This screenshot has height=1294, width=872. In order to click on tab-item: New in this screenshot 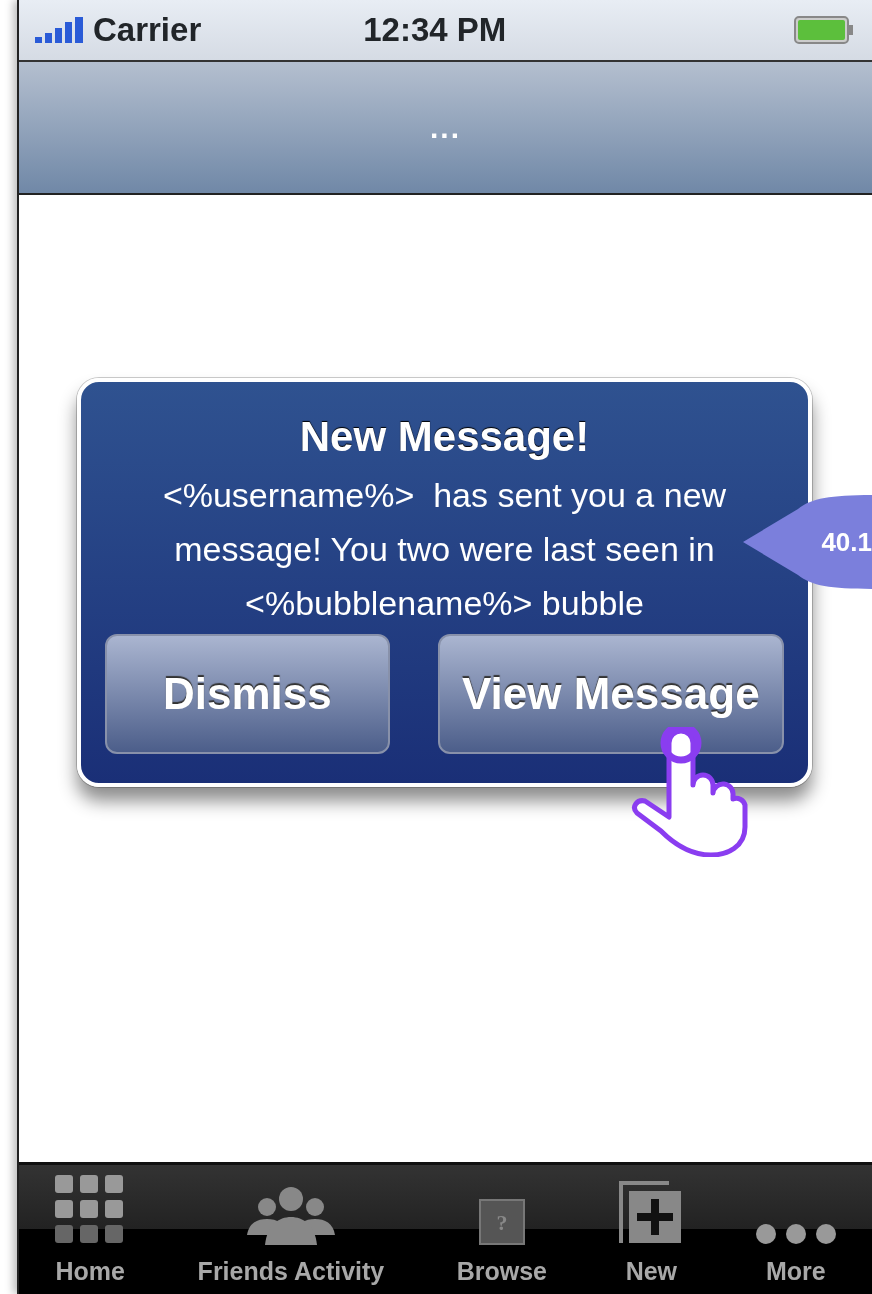, I will do `click(651, 1229)`.